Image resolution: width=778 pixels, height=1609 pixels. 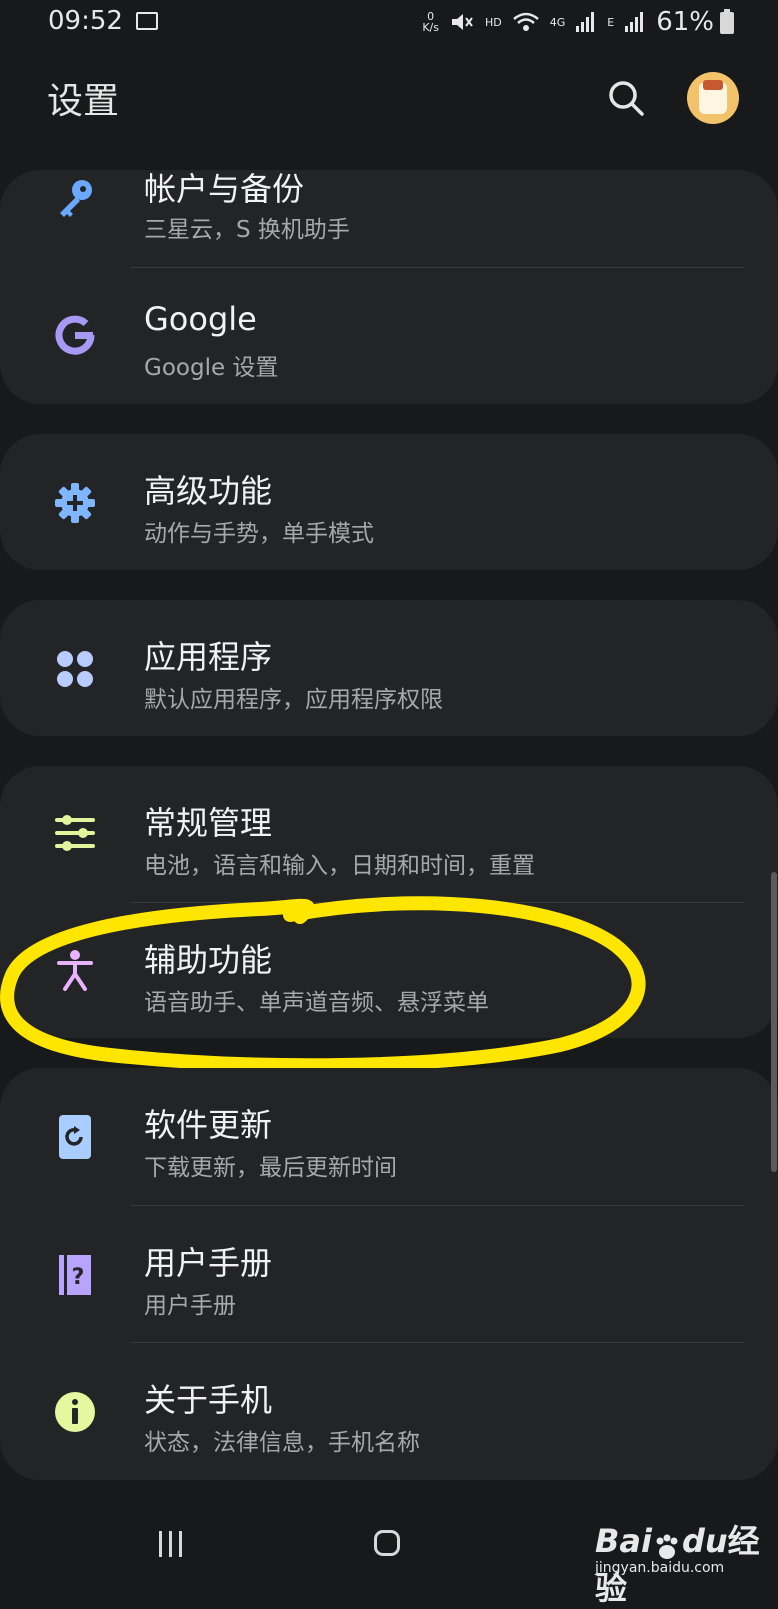 I want to click on search-icon, so click(x=626, y=98).